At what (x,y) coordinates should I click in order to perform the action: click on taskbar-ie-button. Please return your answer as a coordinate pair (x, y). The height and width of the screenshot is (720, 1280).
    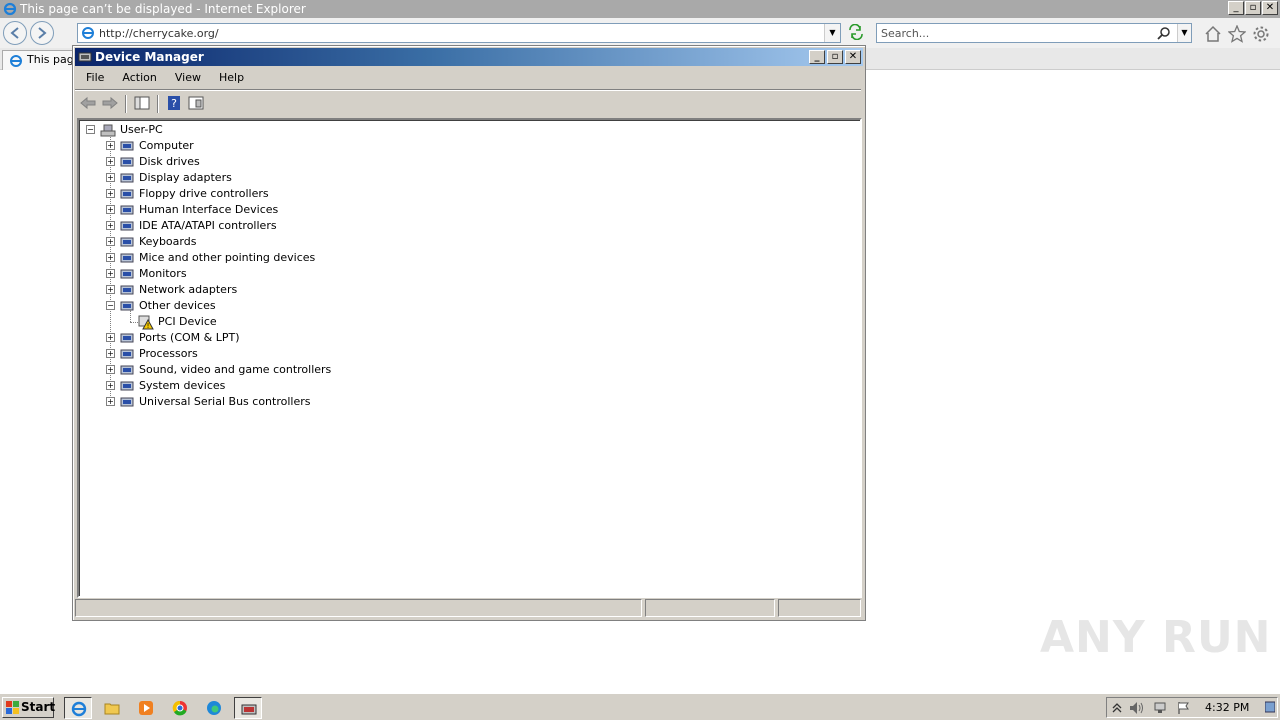
    Looking at the image, I should click on (78, 708).